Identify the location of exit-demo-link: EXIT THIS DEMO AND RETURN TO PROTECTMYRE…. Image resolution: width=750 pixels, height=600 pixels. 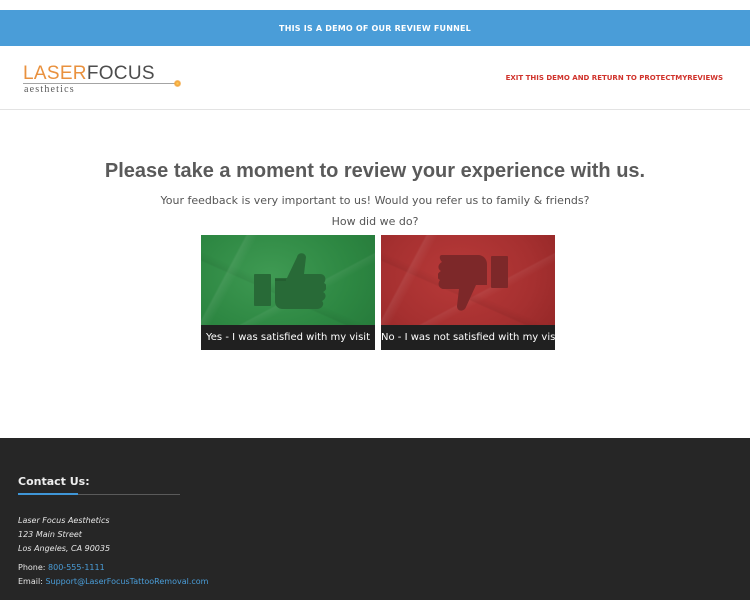
(614, 78).